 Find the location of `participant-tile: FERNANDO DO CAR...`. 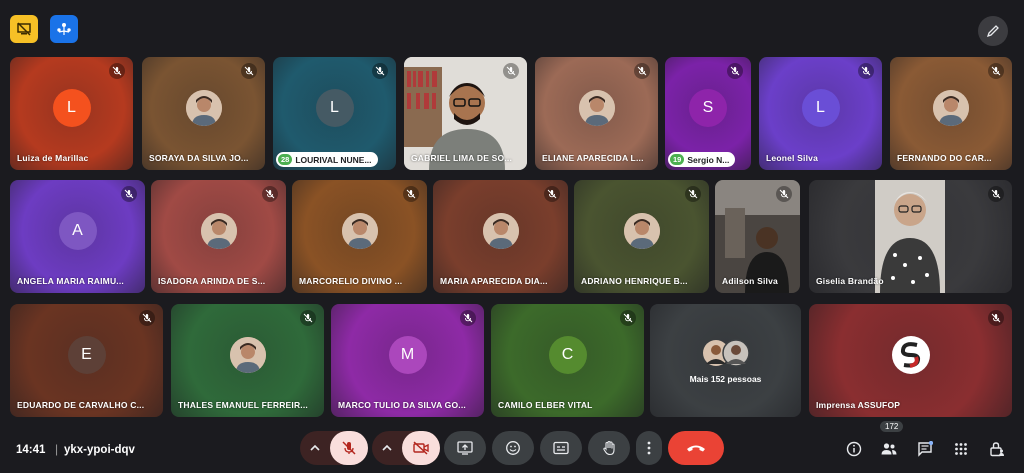

participant-tile: FERNANDO DO CAR... is located at coordinates (951, 113).